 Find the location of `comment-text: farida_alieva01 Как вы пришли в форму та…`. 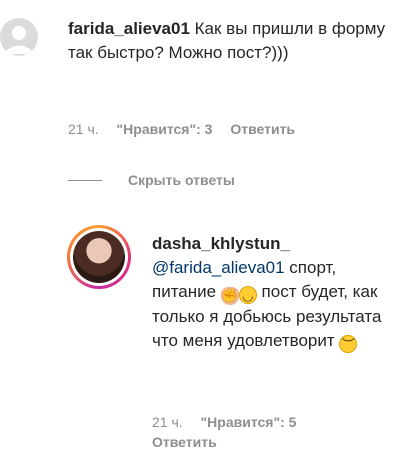

comment-text: farida_alieva01 Как вы пришли в форму та… is located at coordinates (228, 41).